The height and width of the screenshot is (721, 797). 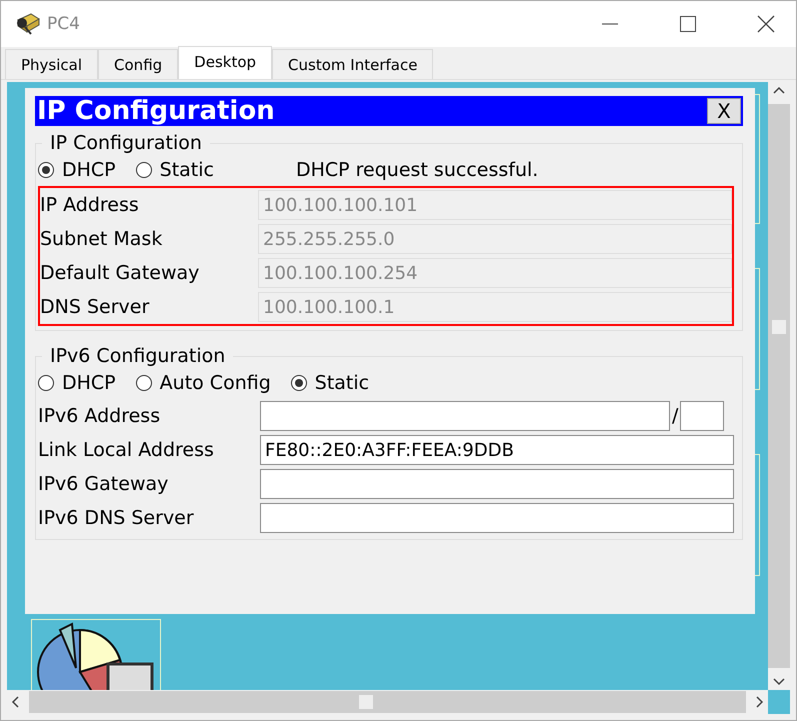 I want to click on section-title: IPv6 Configuration, so click(x=137, y=356).